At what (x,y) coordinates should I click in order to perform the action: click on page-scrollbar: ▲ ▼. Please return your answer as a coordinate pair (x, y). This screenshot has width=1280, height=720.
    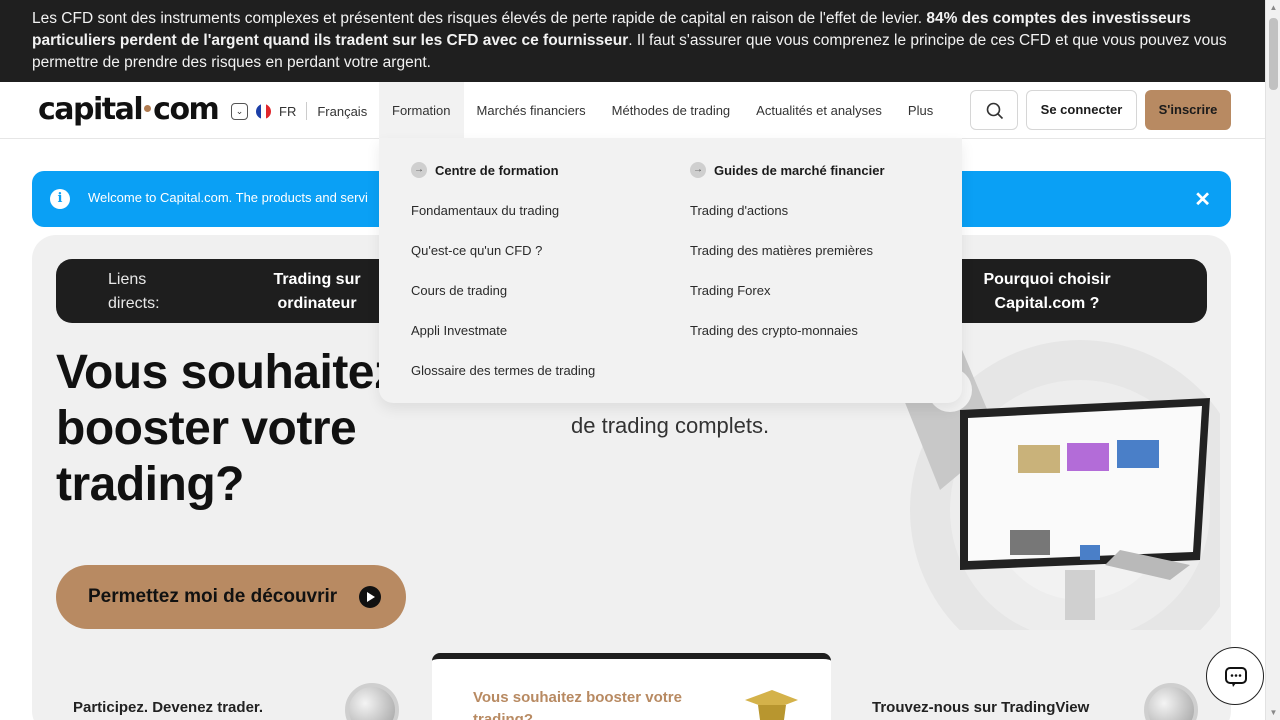
    Looking at the image, I should click on (1272, 360).